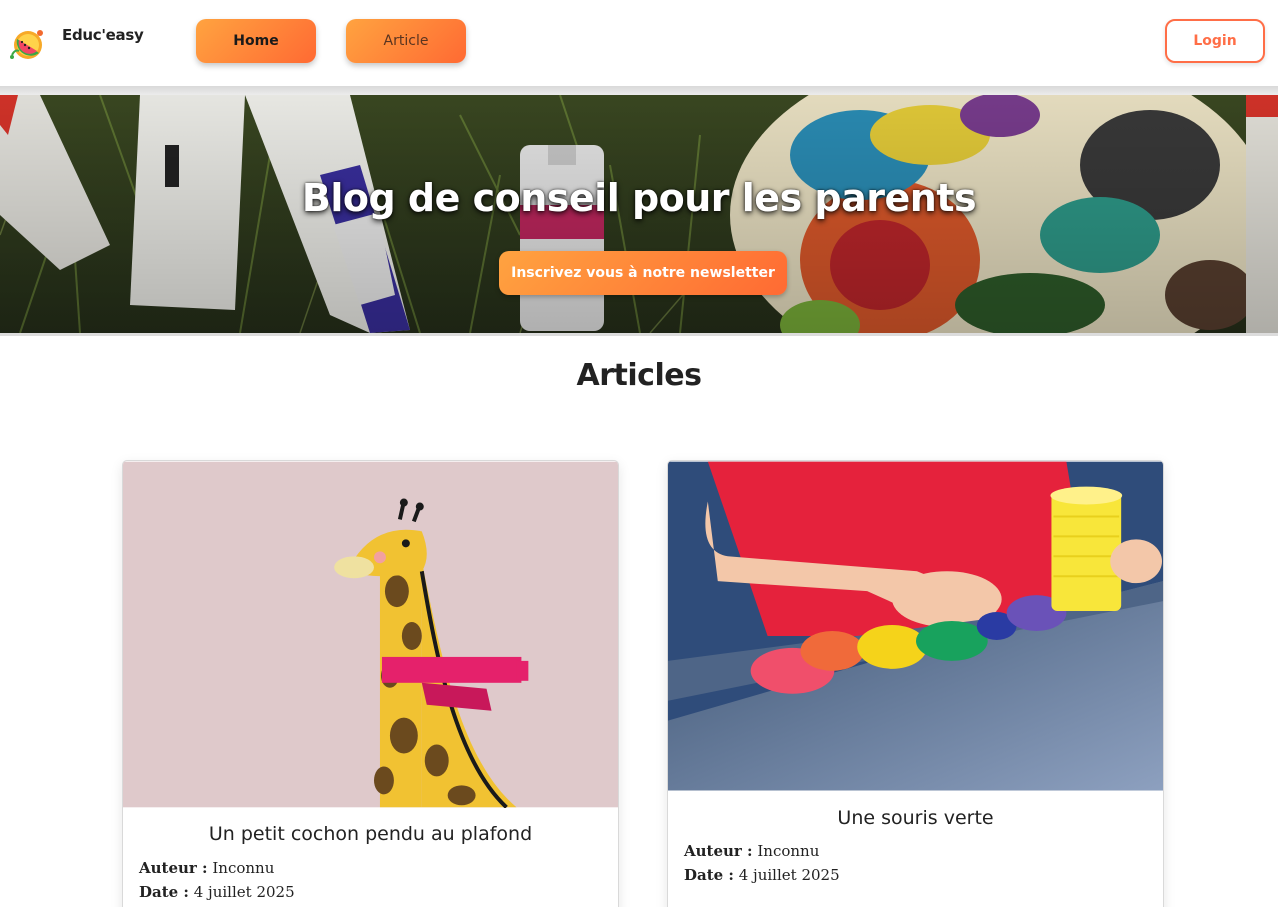  Describe the element at coordinates (639, 375) in the screenshot. I see `articles-heading: Articles` at that location.